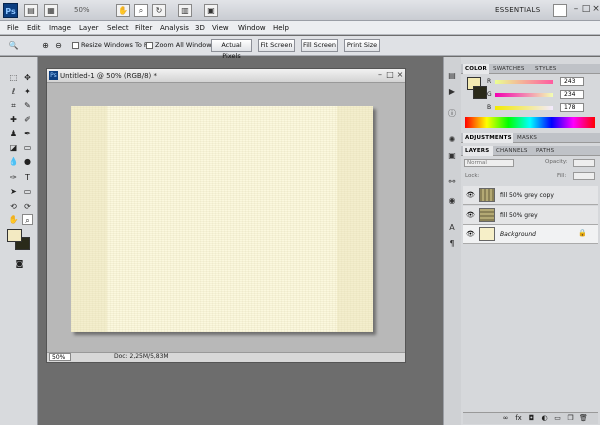 The image size is (600, 425). Describe the element at coordinates (276, 45) in the screenshot. I see `fit-screen-button: Fit Screen` at that location.